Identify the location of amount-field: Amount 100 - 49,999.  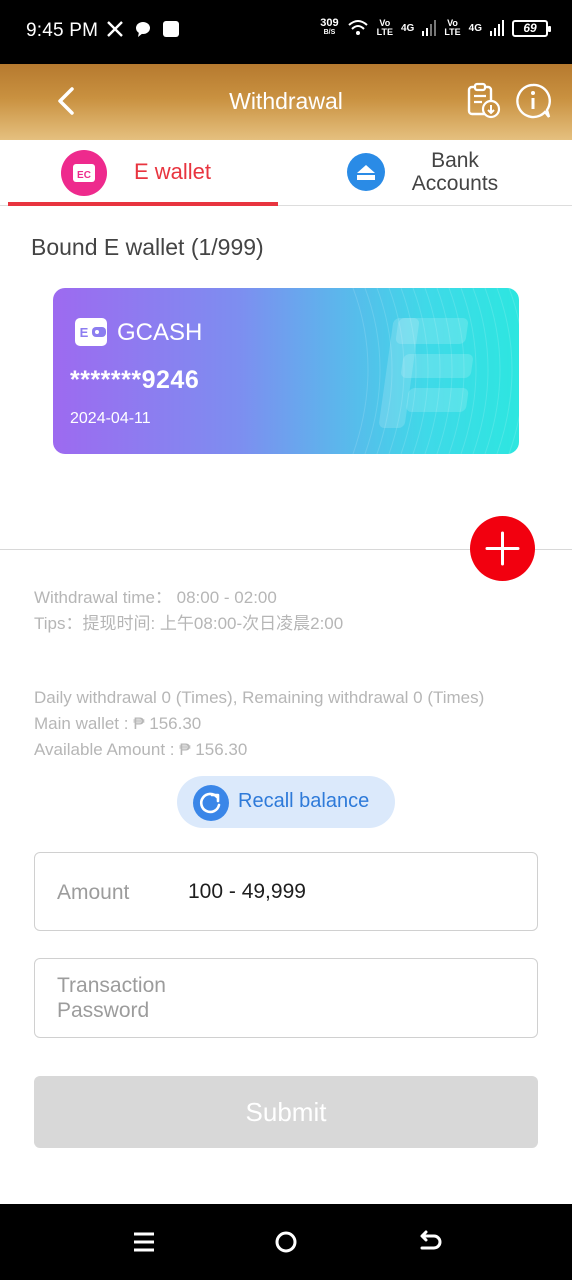
(286, 891).